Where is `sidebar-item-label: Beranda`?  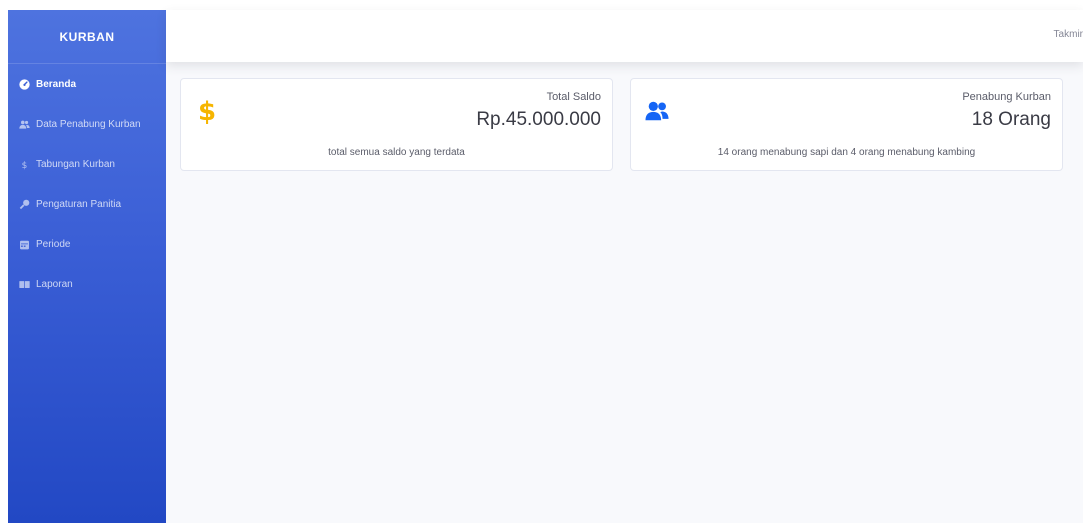 sidebar-item-label: Beranda is located at coordinates (56, 84).